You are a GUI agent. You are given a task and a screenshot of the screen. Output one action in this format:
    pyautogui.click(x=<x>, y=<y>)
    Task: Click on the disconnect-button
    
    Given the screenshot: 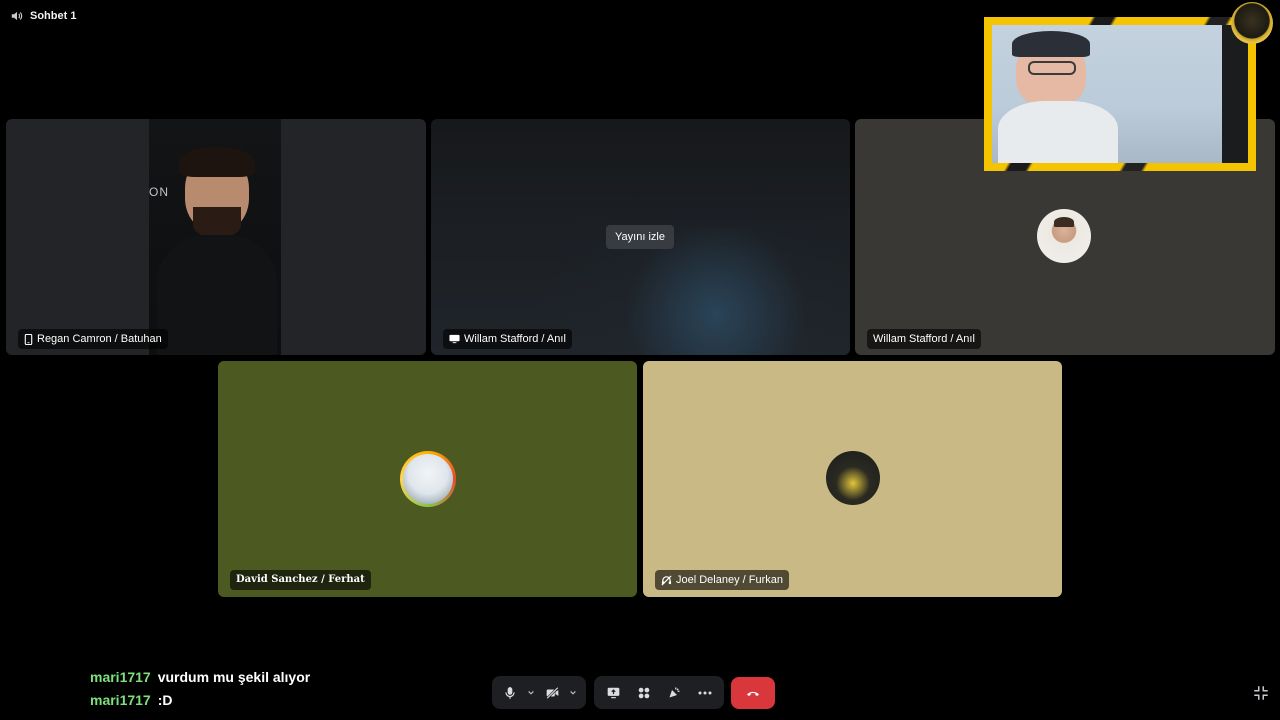 What is the action you would take?
    pyautogui.click(x=753, y=693)
    